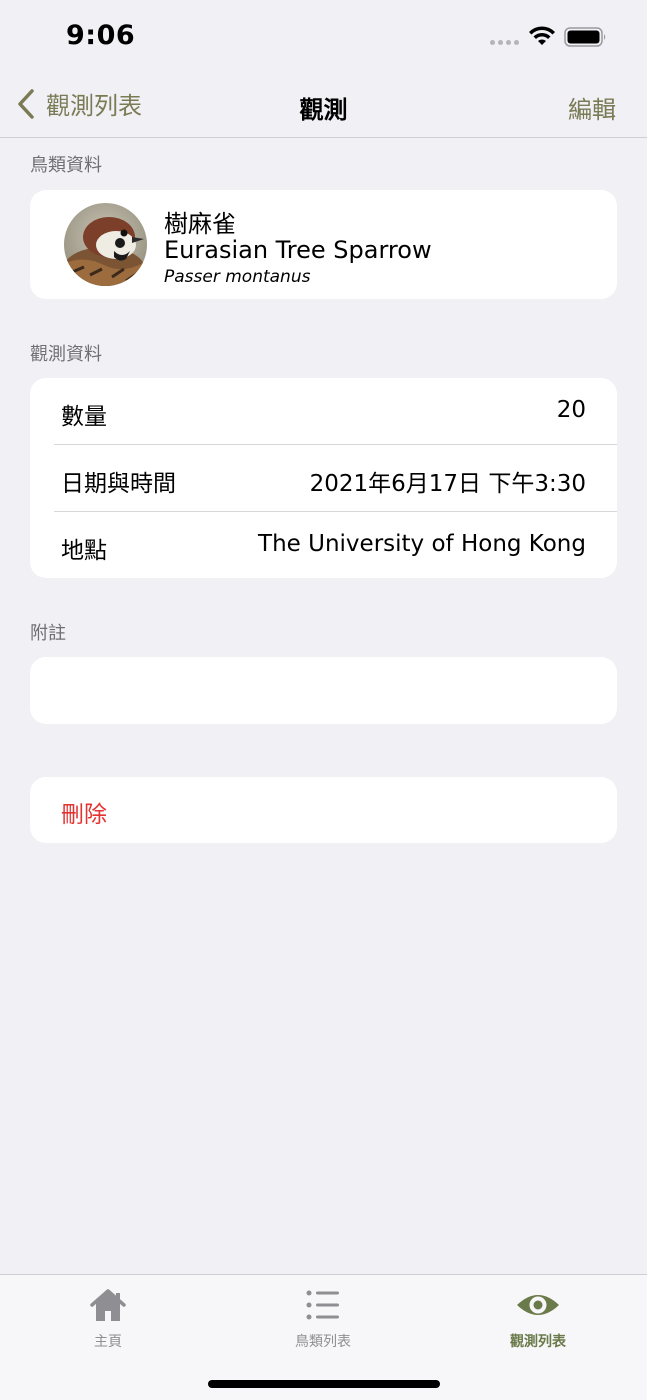  I want to click on house-icon, so click(108, 1305).